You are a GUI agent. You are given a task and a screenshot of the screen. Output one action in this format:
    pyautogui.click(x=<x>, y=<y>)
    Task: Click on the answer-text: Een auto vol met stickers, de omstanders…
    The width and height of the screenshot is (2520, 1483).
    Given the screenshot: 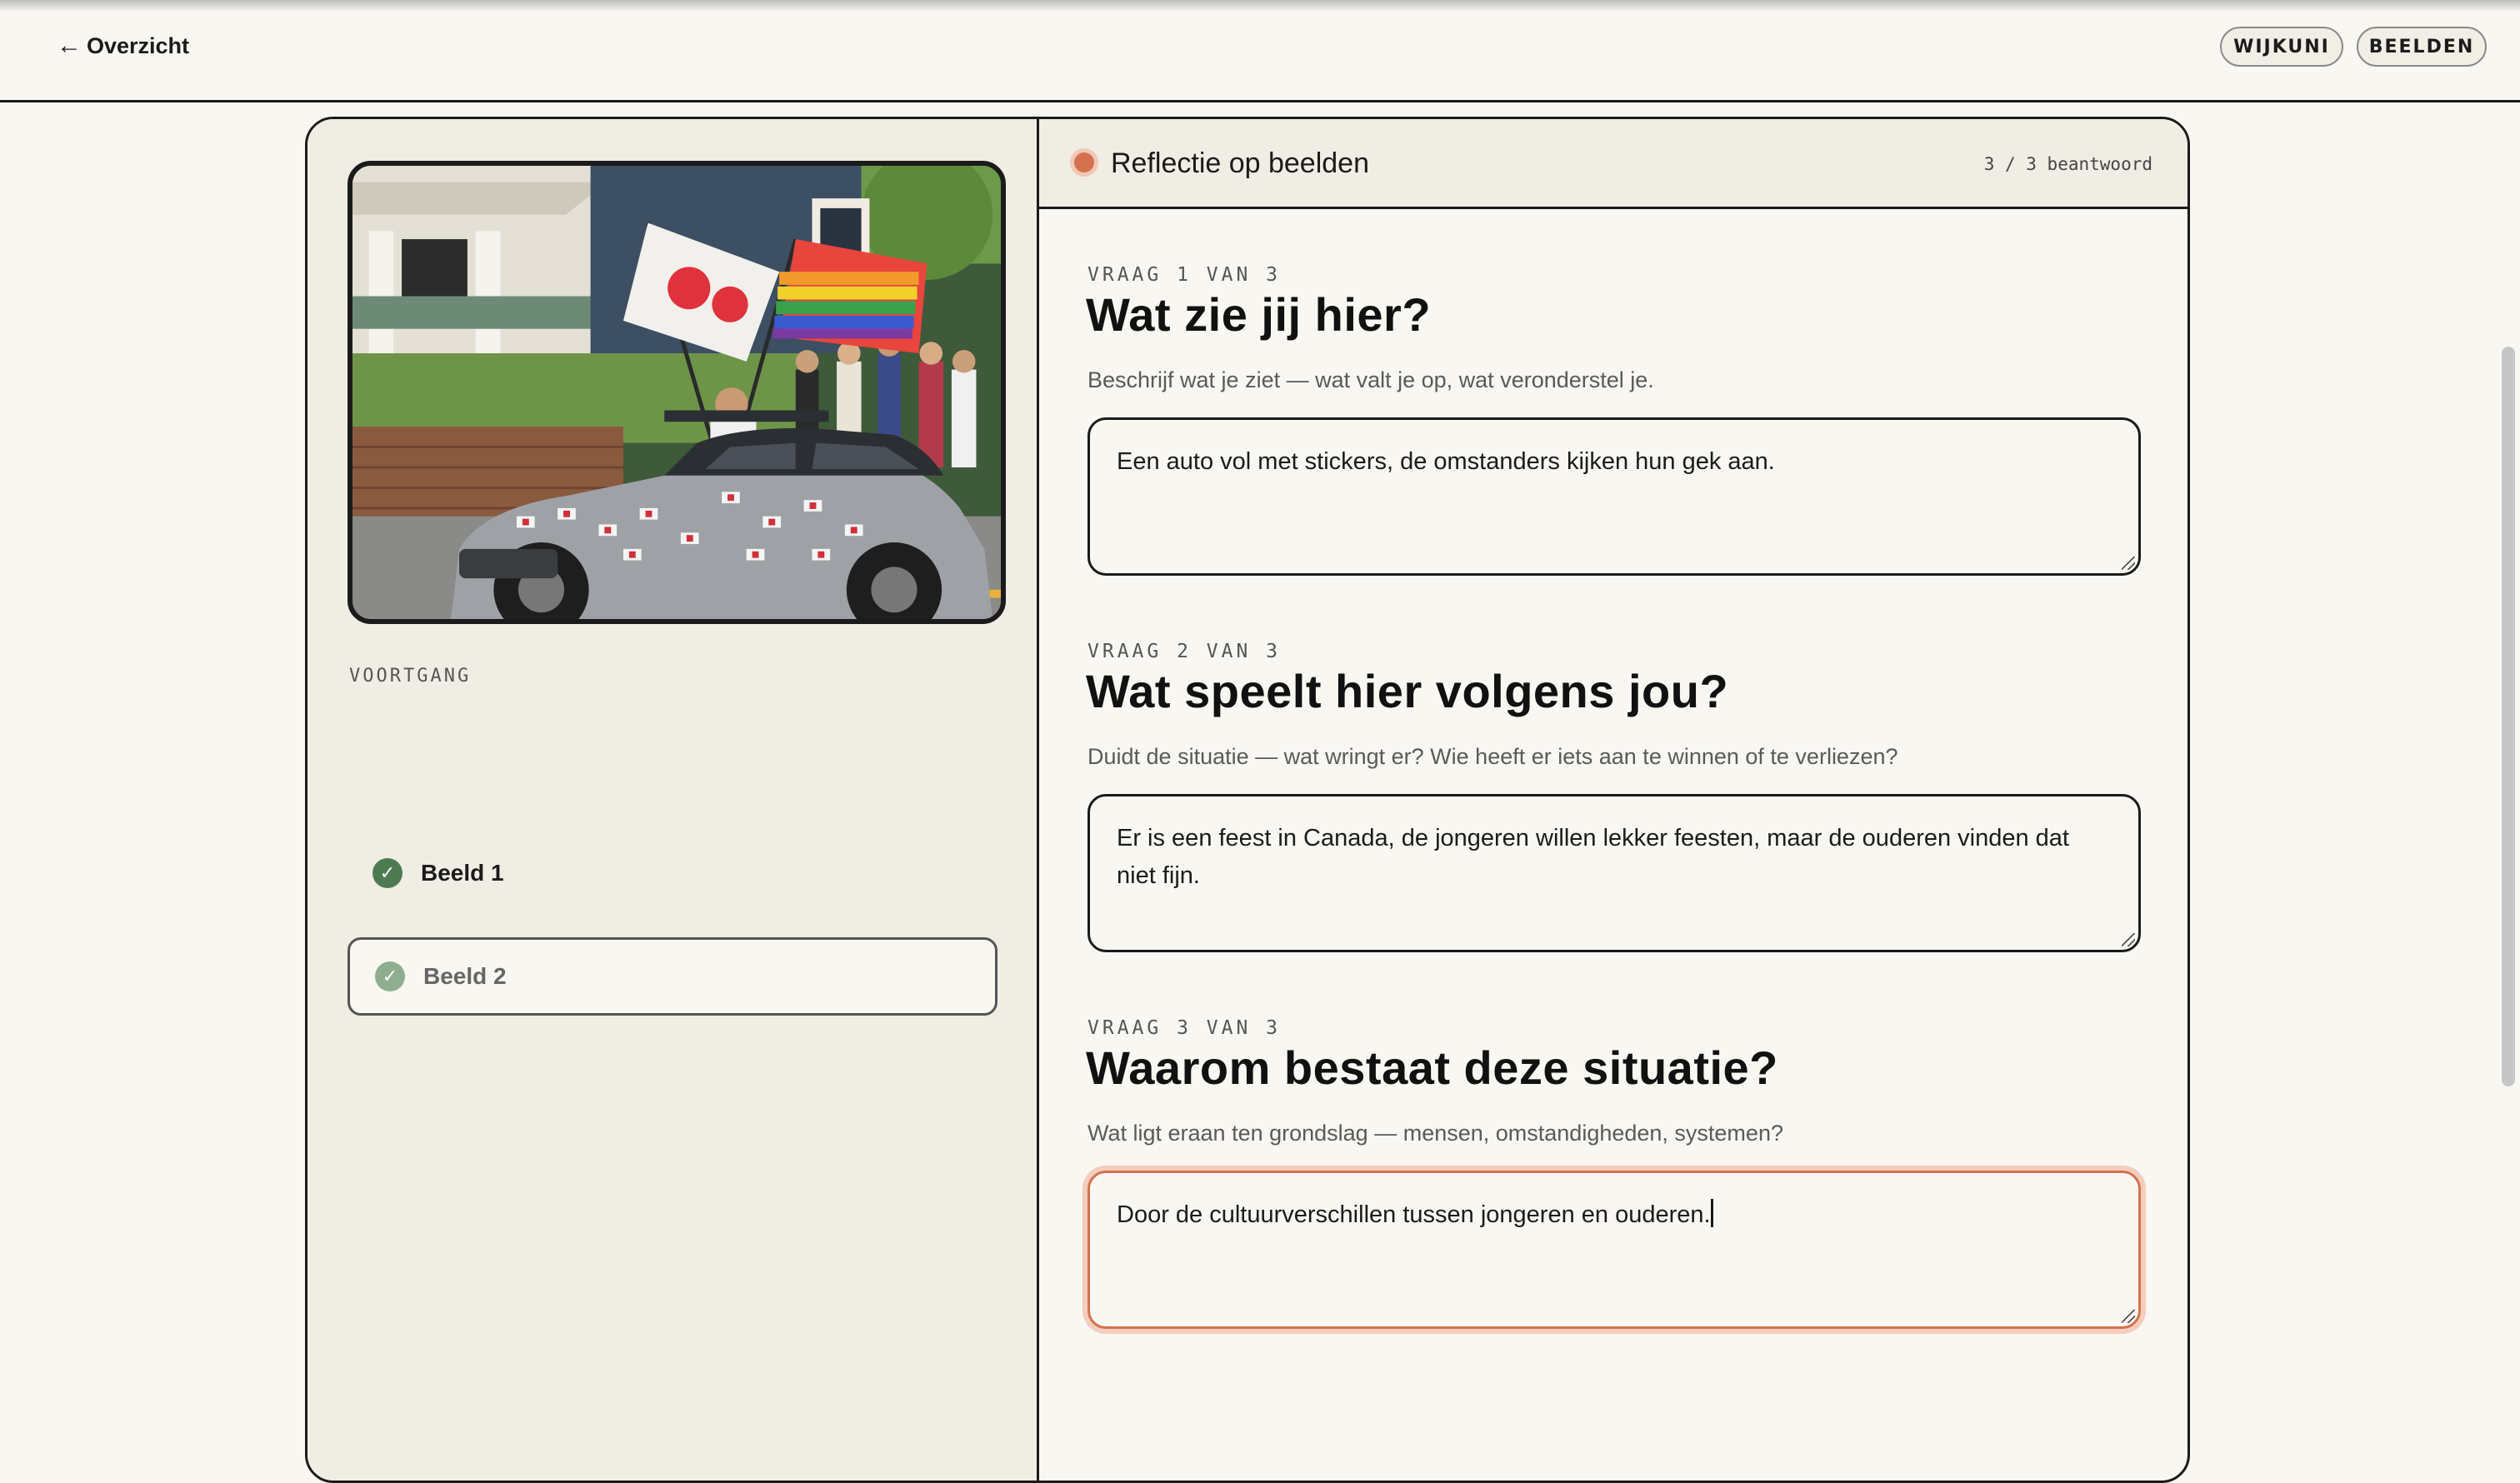 What is the action you would take?
    pyautogui.click(x=1446, y=462)
    